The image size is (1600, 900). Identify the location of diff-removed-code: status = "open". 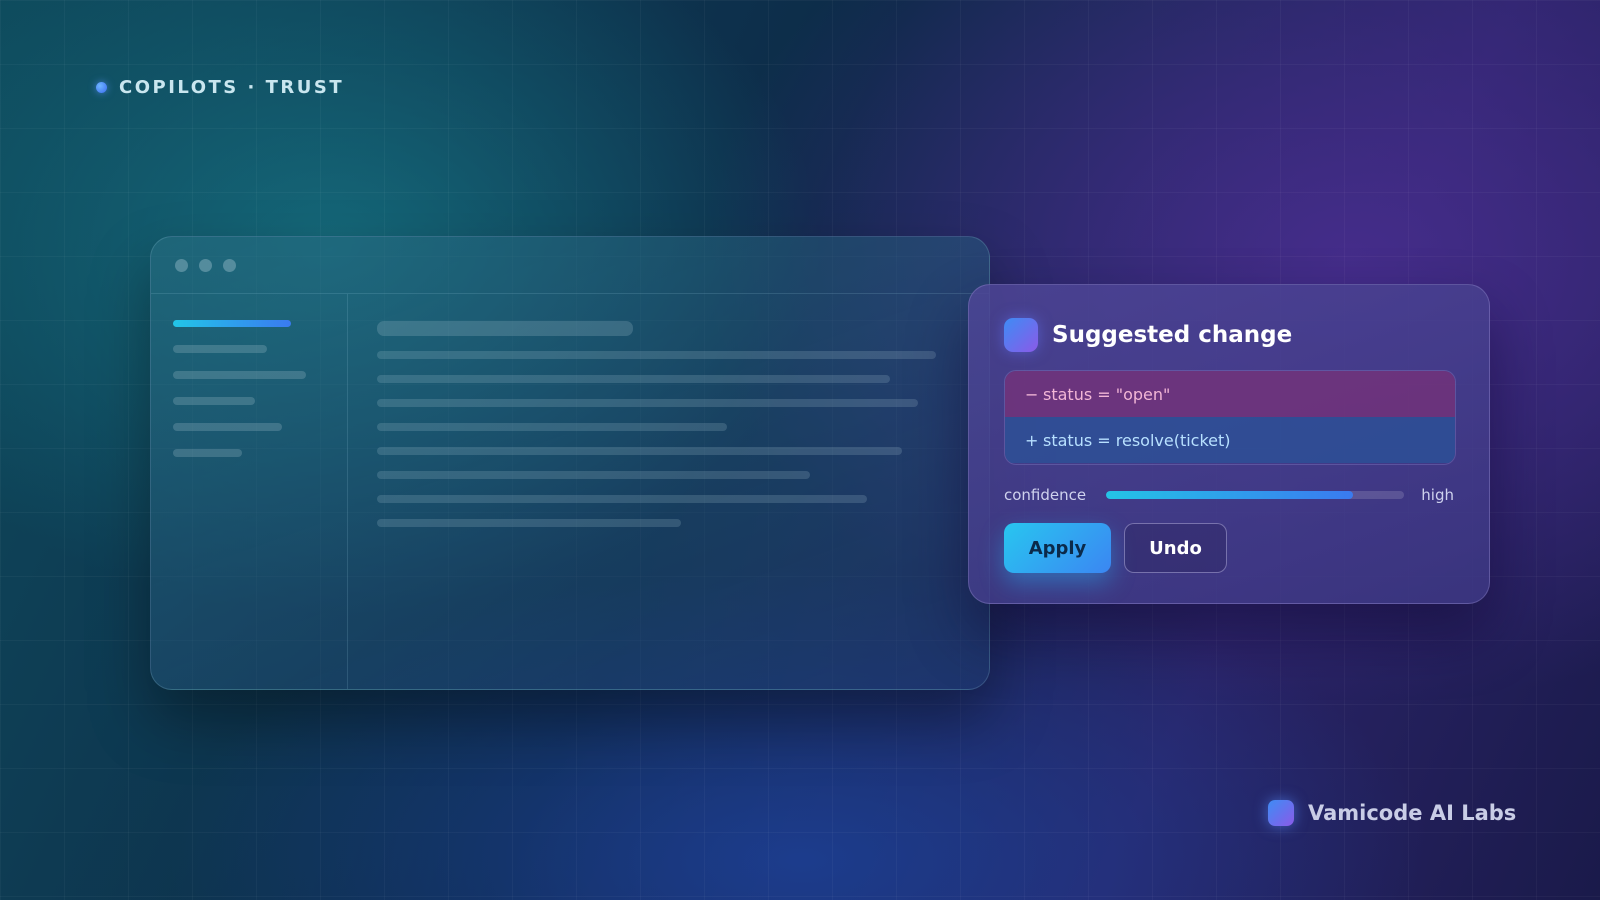
(1107, 394).